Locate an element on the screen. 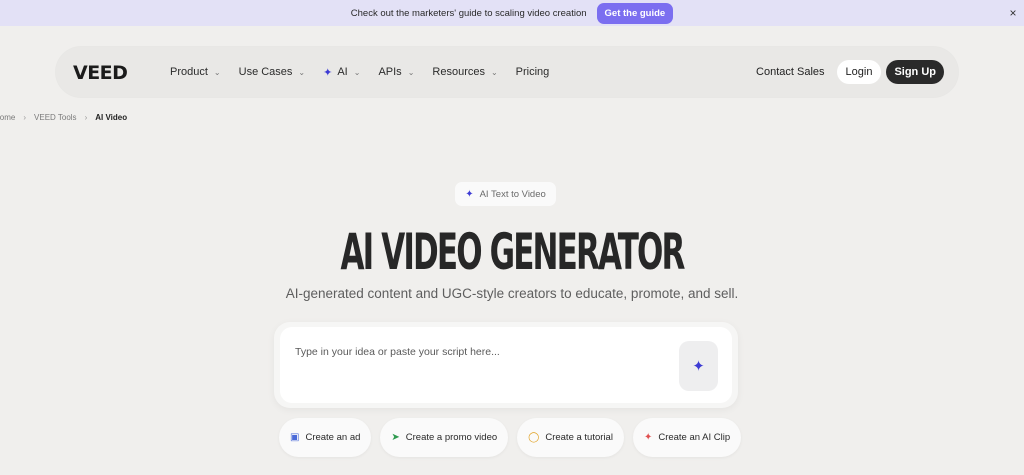 The image size is (1024, 475). nav-item-label: Pricing is located at coordinates (532, 72).